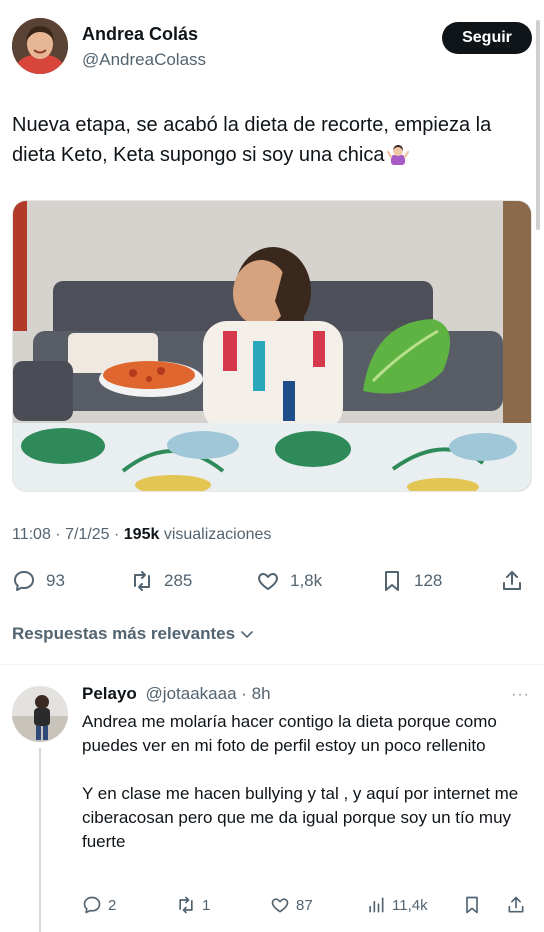 The height and width of the screenshot is (932, 544). Describe the element at coordinates (398, 154) in the screenshot. I see `woman-shrugging-icon` at that location.